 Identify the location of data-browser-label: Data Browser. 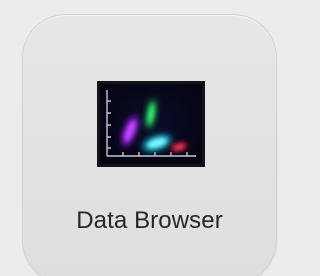
(149, 221).